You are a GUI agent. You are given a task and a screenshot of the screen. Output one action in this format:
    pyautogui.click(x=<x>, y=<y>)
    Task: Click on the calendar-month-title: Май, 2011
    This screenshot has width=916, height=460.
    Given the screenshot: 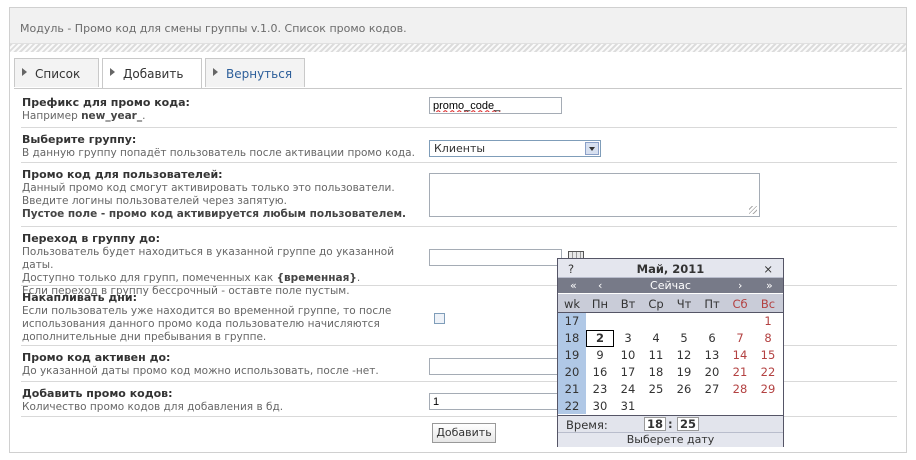 What is the action you would take?
    pyautogui.click(x=670, y=269)
    